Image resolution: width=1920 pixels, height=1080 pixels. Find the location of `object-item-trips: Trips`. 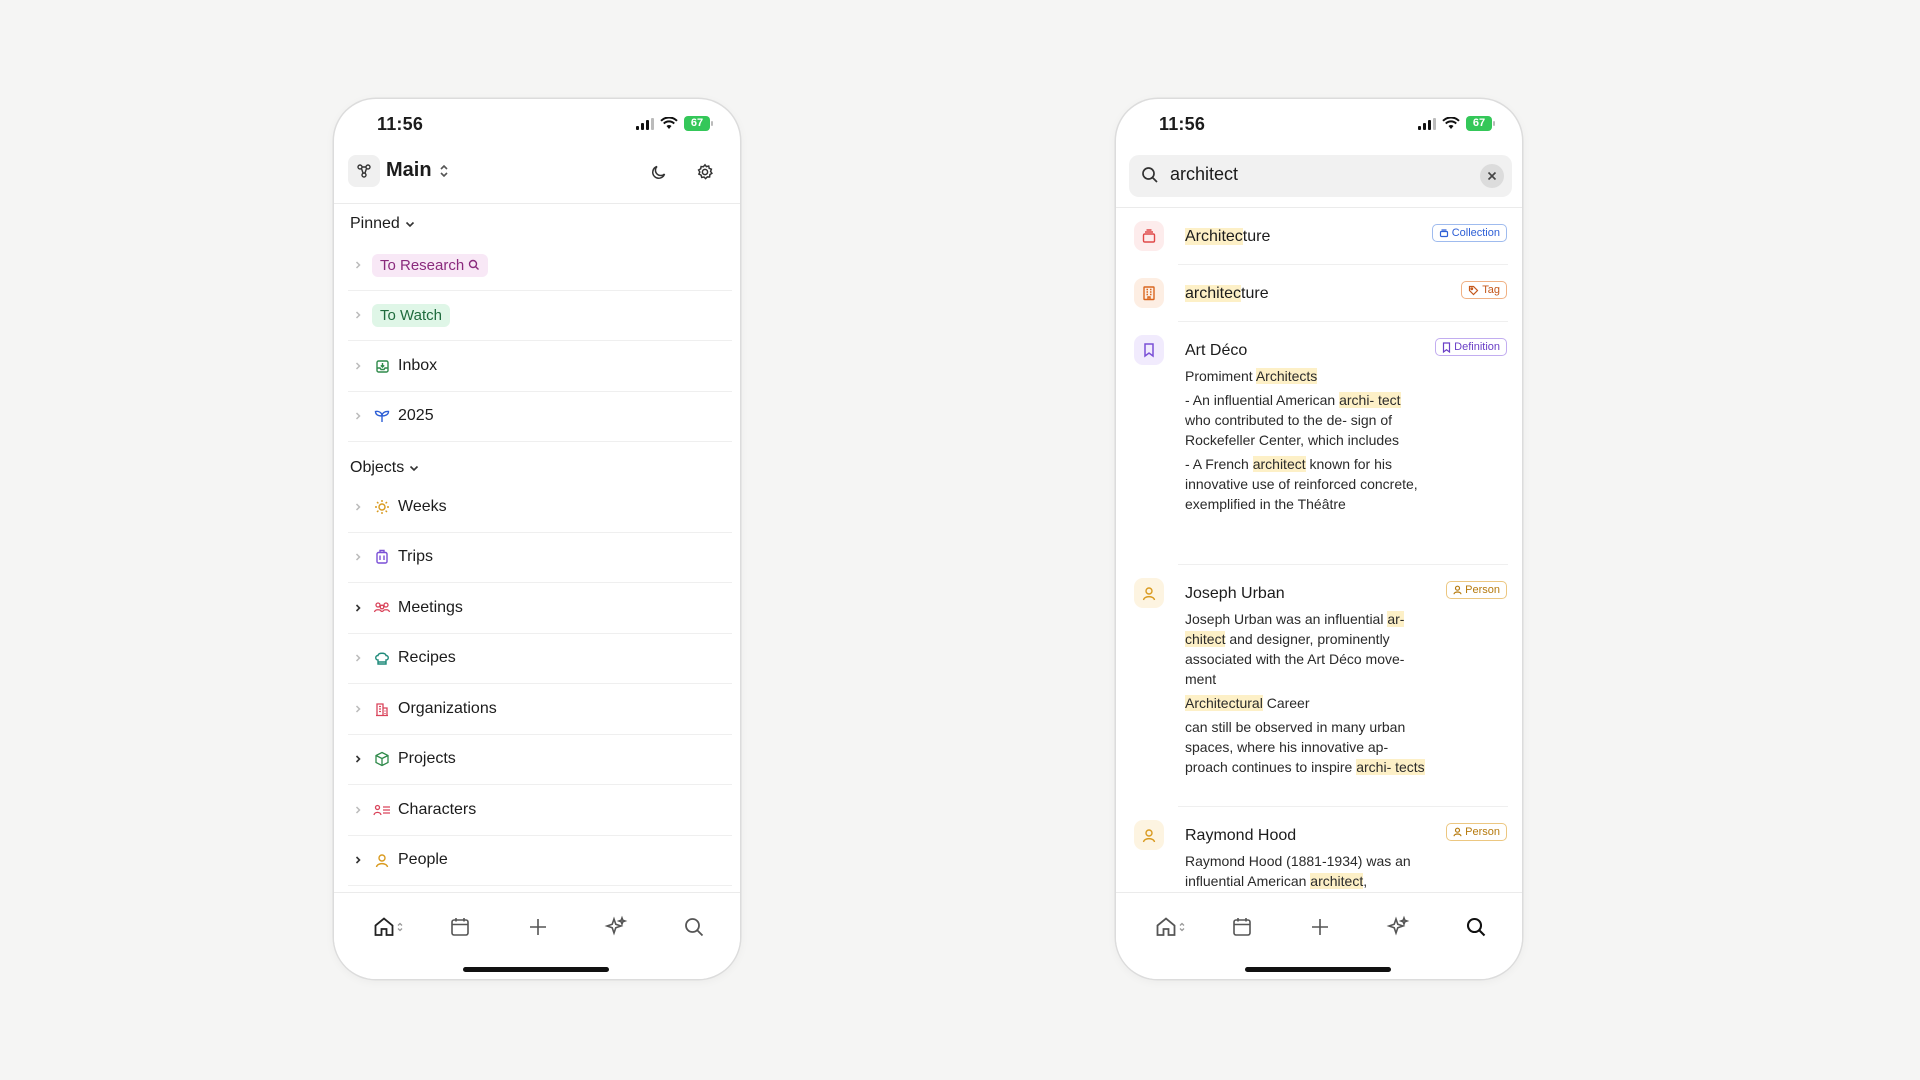

object-item-trips: Trips is located at coordinates (540, 557).